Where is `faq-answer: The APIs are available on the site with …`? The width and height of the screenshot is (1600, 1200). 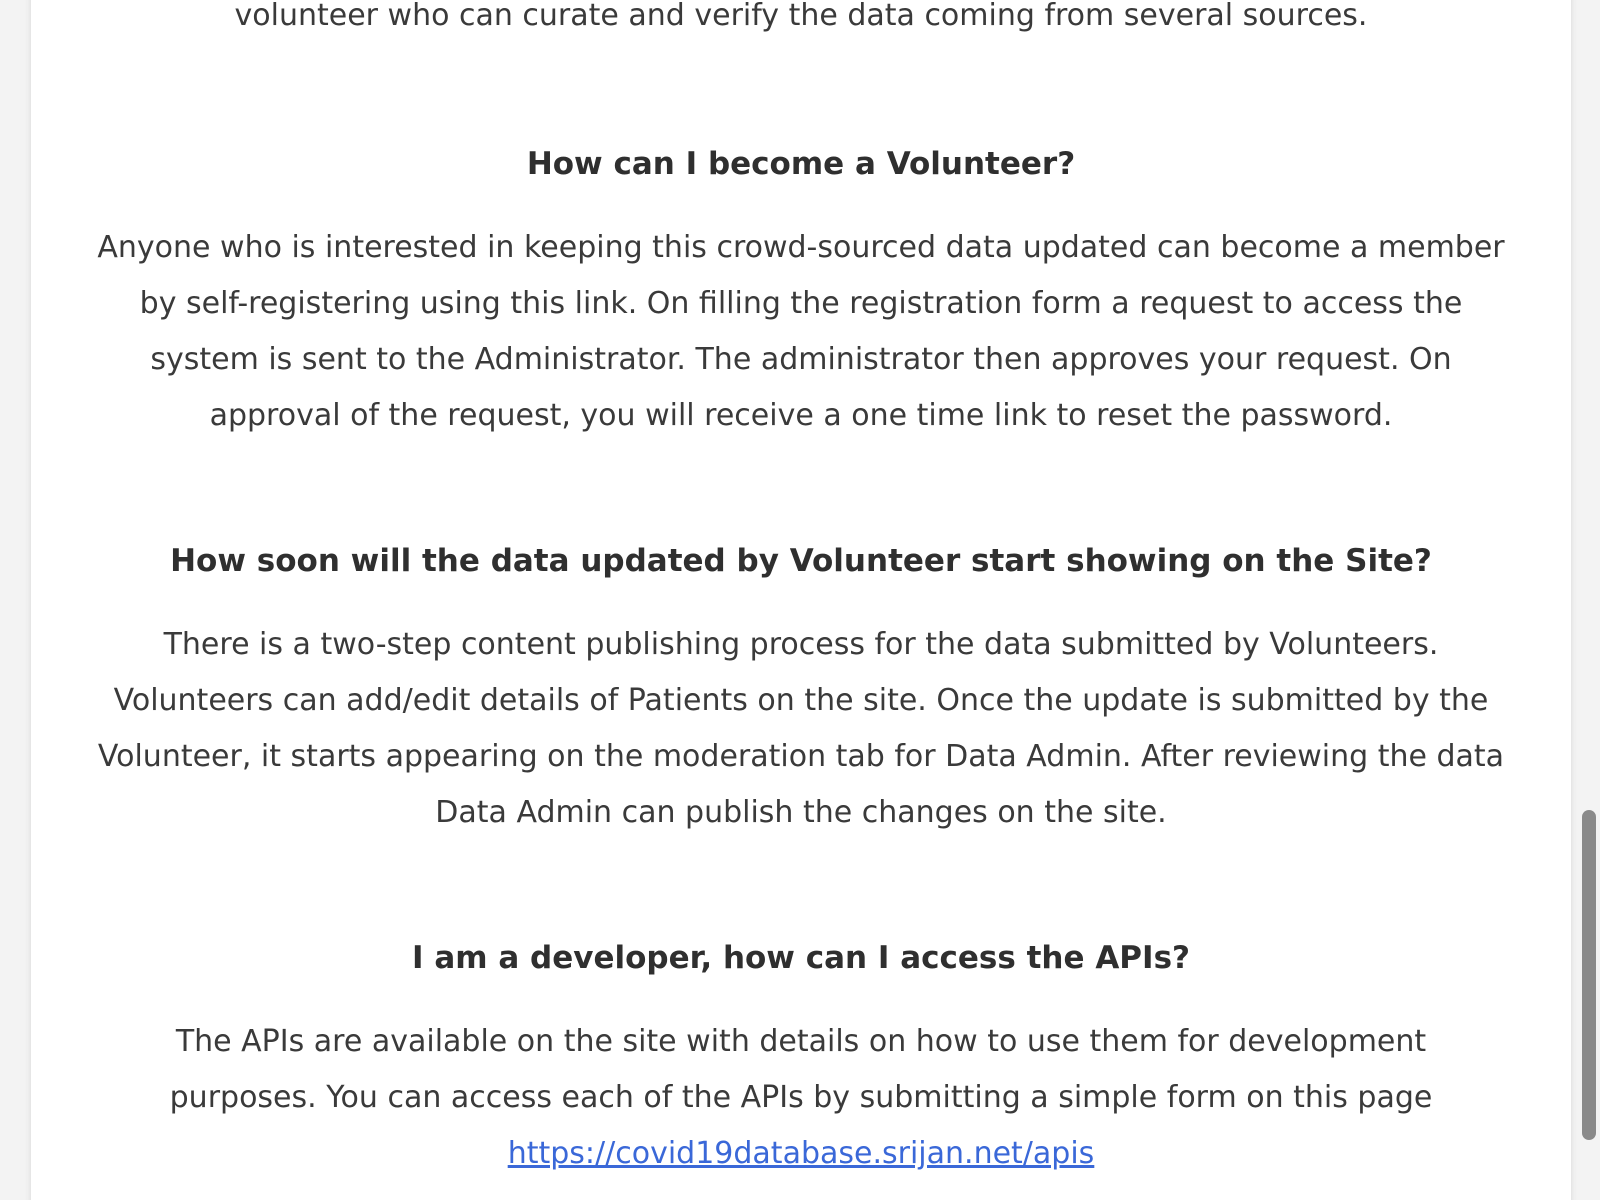
faq-answer: The APIs are available on the site with … is located at coordinates (801, 1069).